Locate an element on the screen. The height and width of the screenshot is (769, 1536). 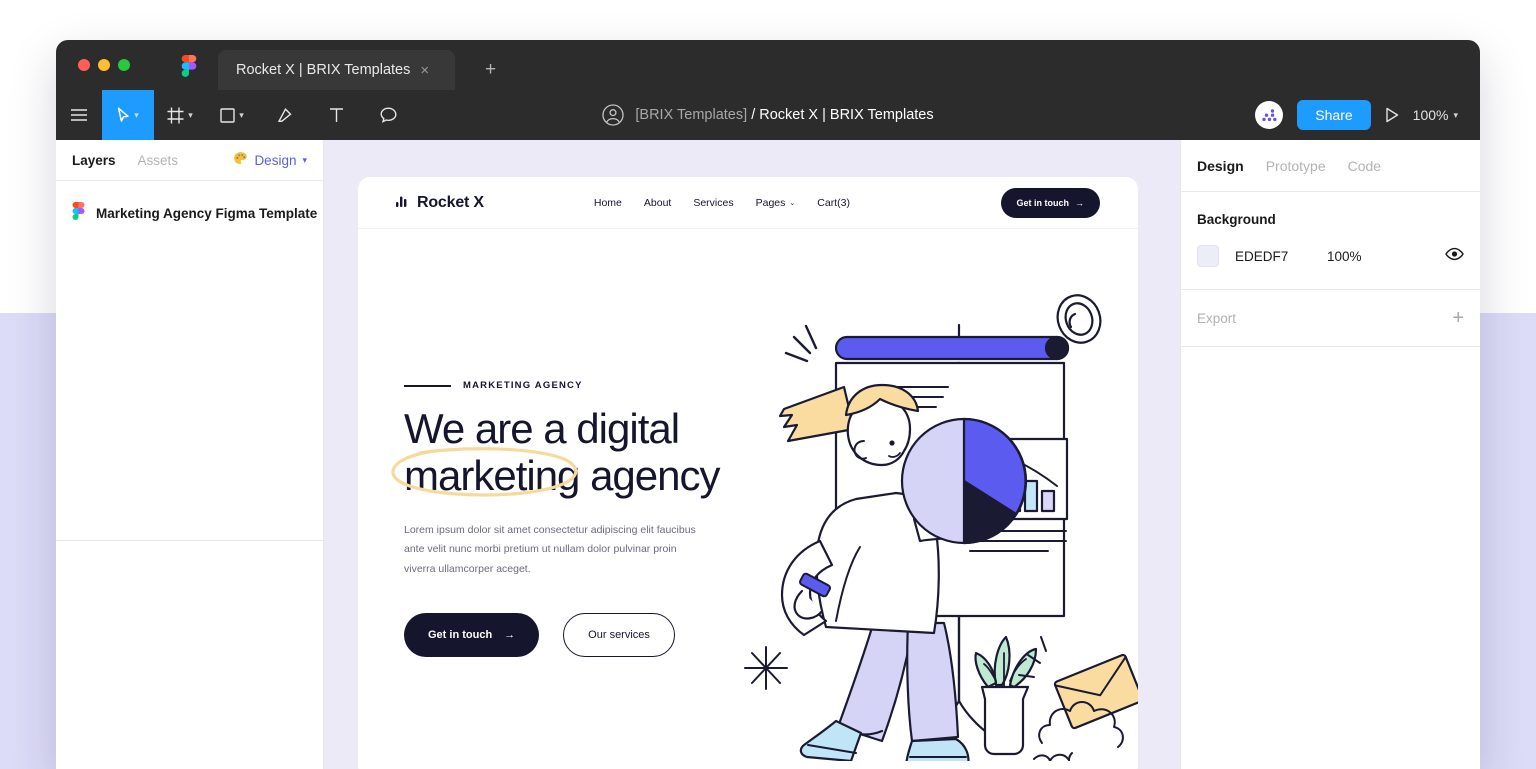
nav-label: Services is located at coordinates (713, 202).